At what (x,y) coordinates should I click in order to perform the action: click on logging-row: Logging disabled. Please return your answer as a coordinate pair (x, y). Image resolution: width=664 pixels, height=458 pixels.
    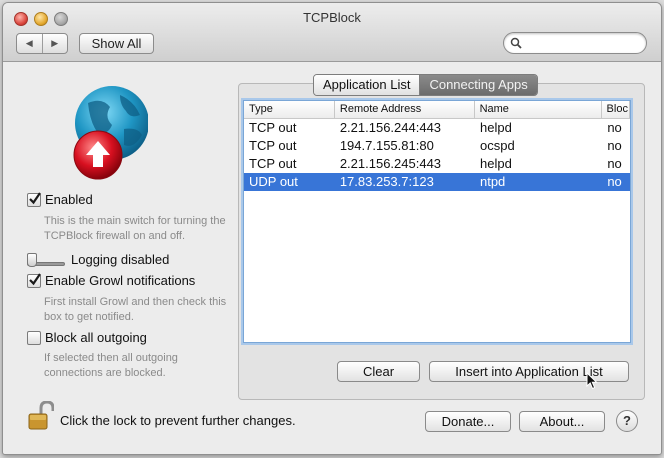
    Looking at the image, I should click on (98, 259).